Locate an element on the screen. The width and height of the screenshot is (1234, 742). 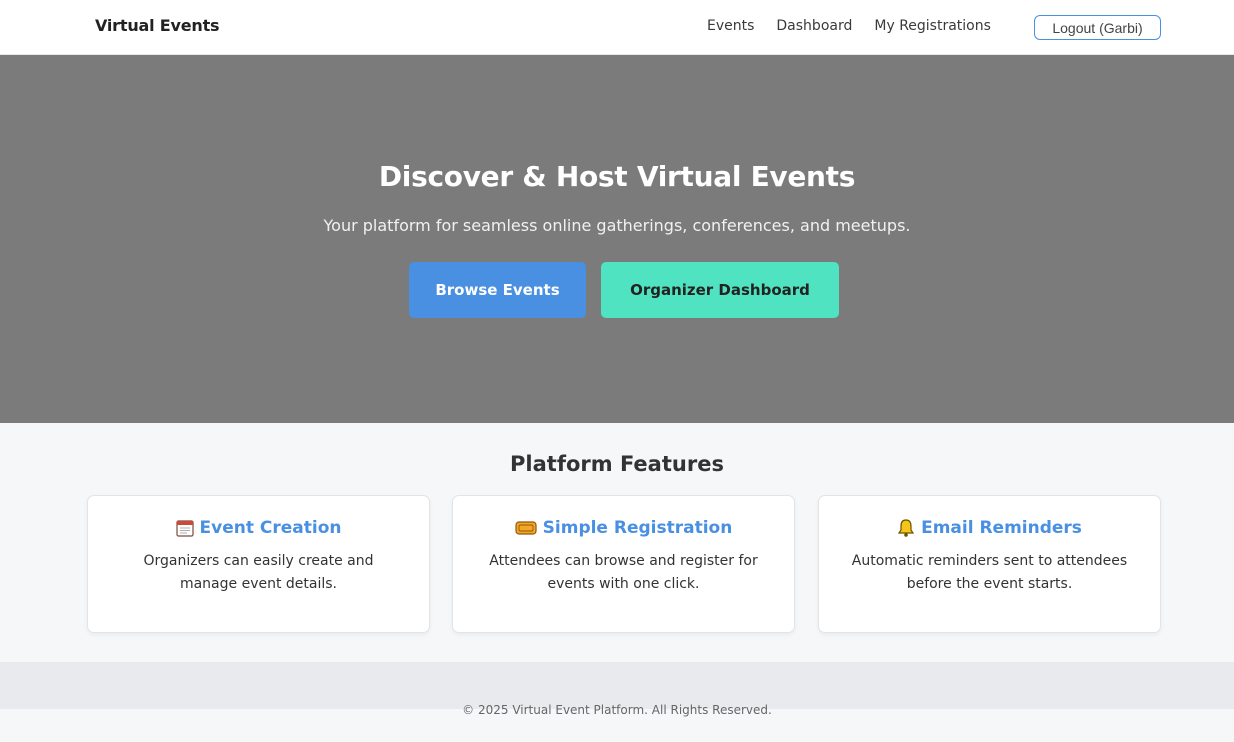
features-title: Platform Features is located at coordinates (617, 464).